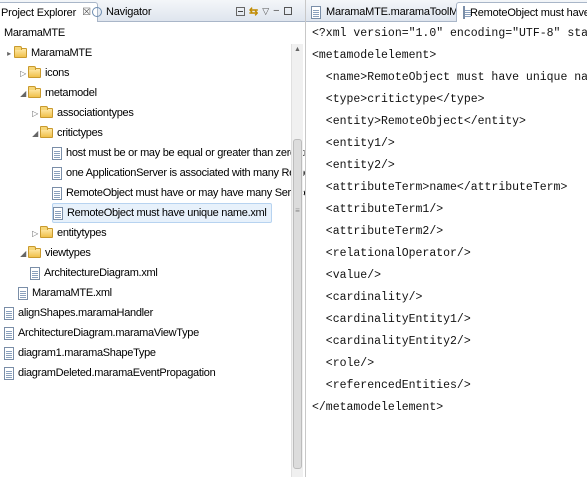 This screenshot has height=477, width=587. I want to click on view-toolbar: ⇆ ▽ −, so click(264, 11).